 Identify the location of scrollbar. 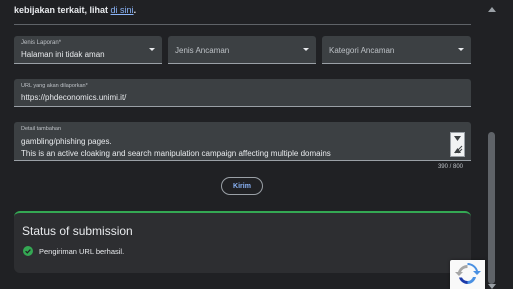
(491, 144).